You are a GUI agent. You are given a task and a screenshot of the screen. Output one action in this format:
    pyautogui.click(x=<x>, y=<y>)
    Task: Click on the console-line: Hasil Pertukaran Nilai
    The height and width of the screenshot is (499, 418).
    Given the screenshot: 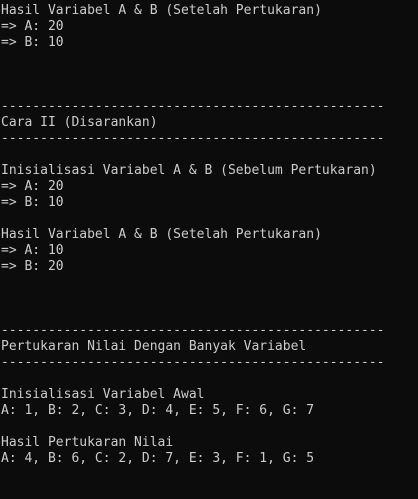 What is the action you would take?
    pyautogui.click(x=87, y=442)
    